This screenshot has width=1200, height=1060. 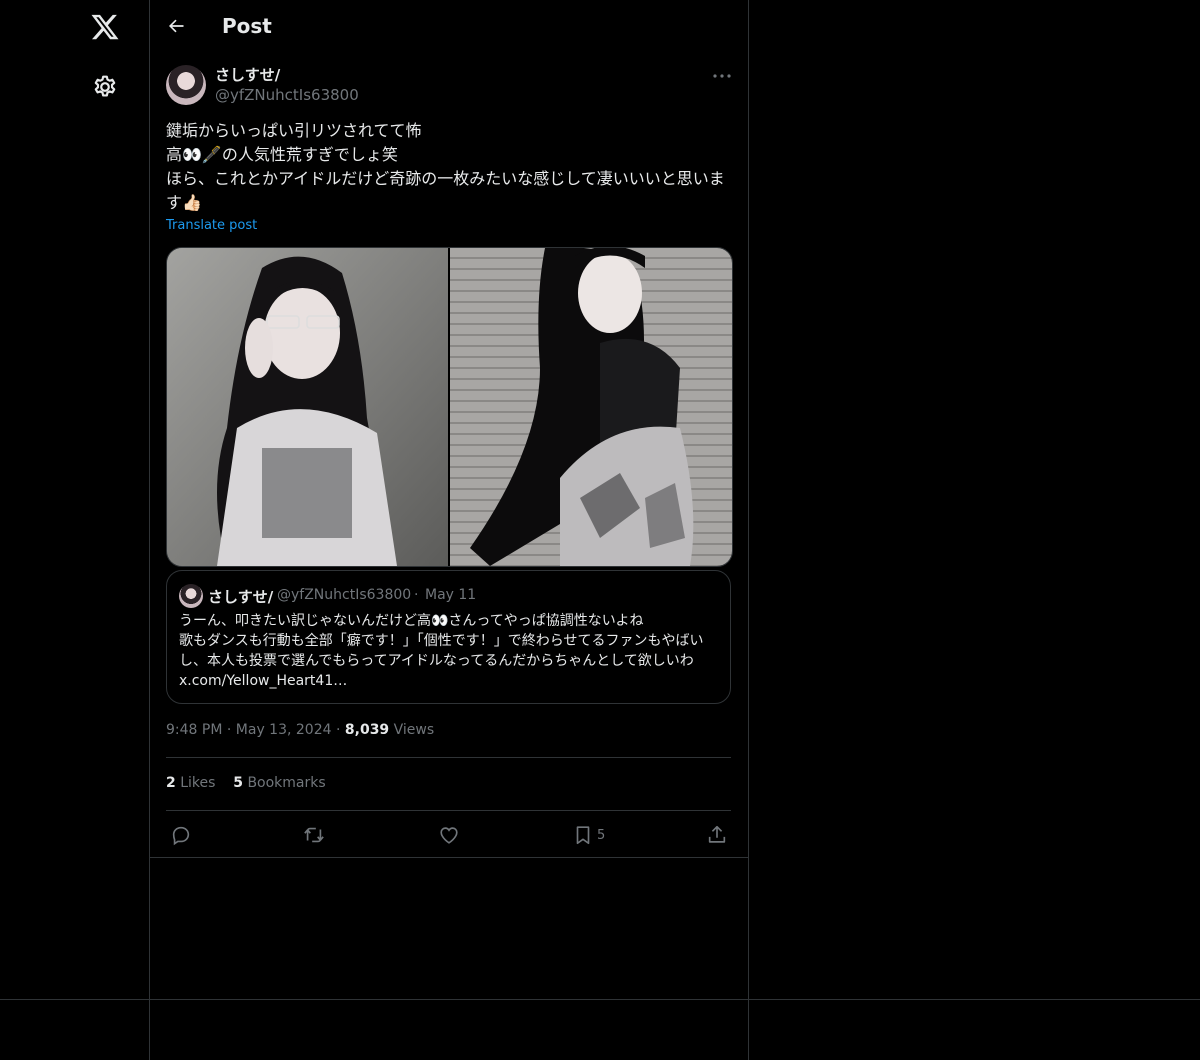 I want to click on bookmark-action-count: 5, so click(x=601, y=835).